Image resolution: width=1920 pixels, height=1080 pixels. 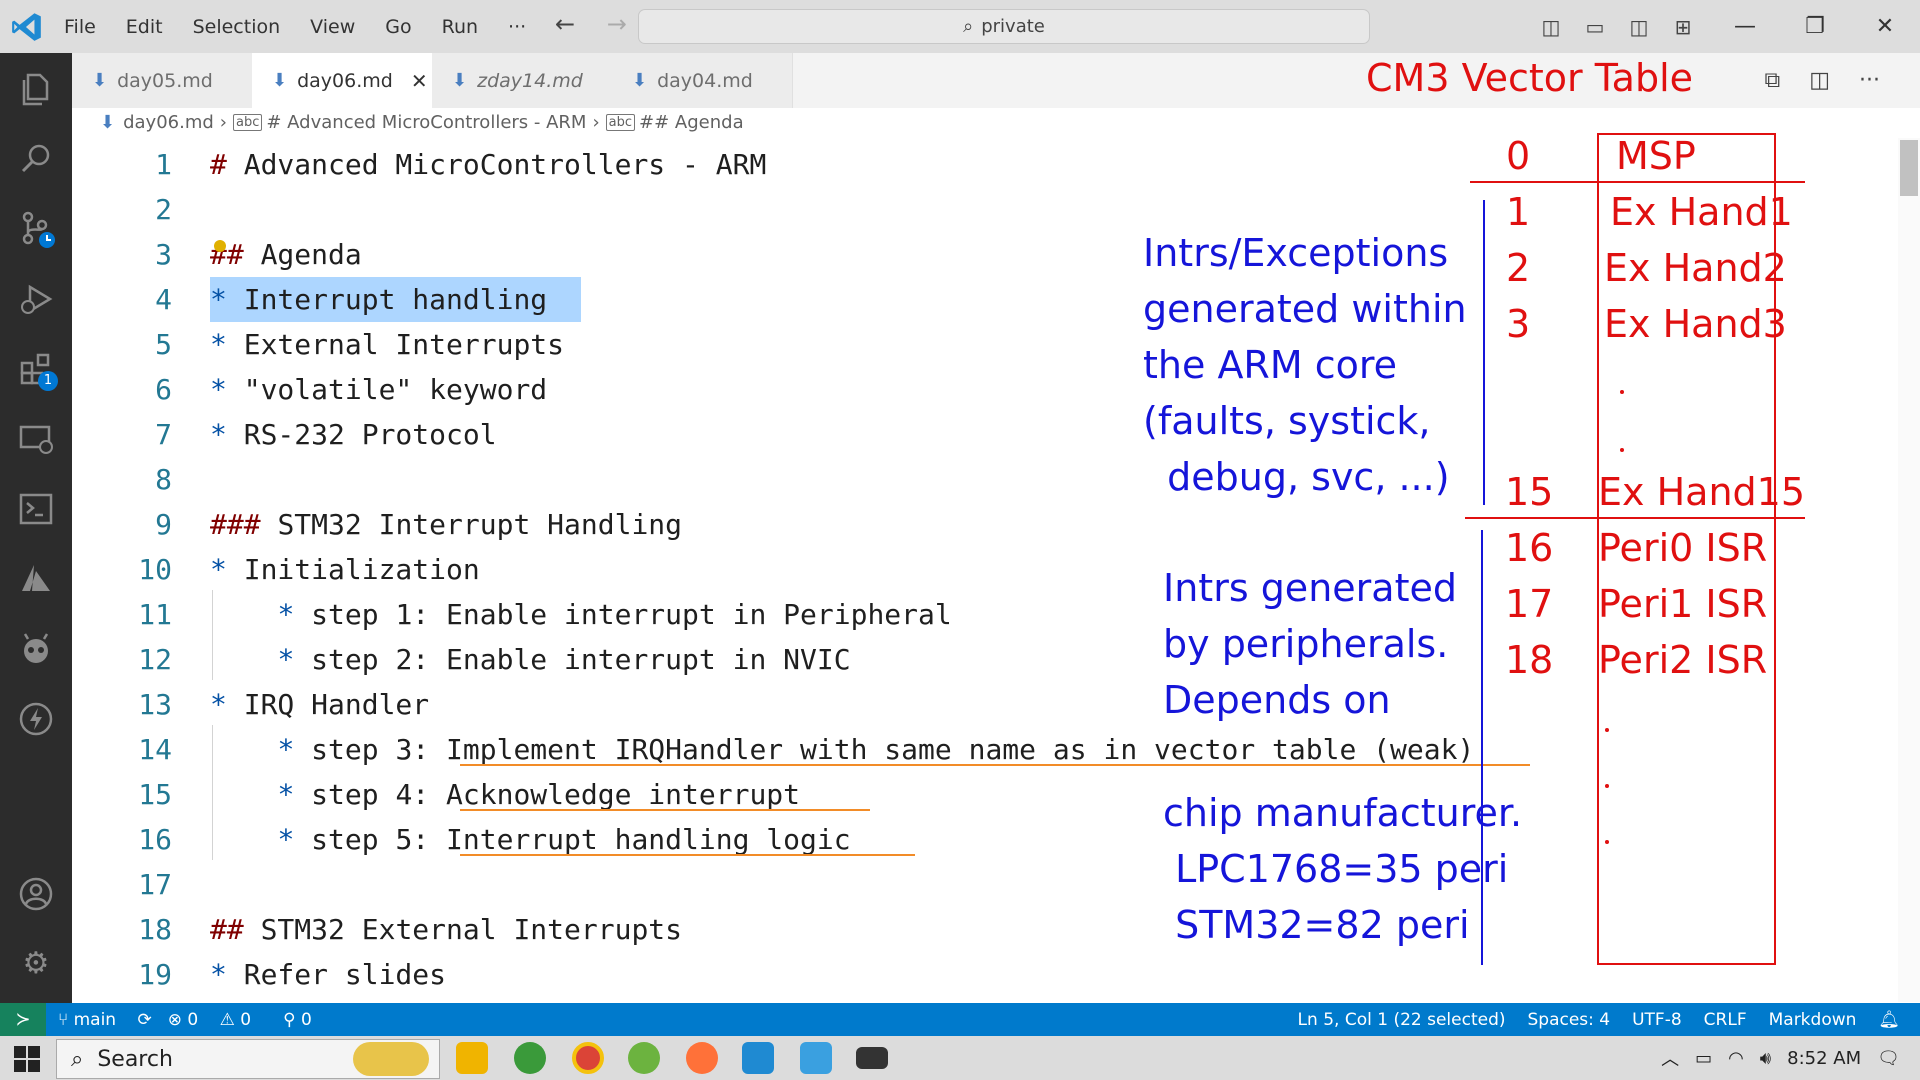 I want to click on vscode-logo-icon, so click(x=27, y=27).